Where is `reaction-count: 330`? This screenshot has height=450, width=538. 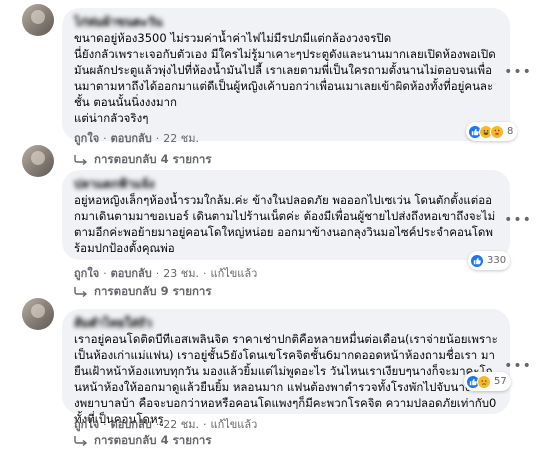
reaction-count: 330 is located at coordinates (497, 260).